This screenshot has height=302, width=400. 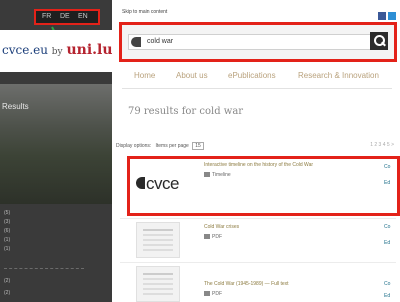 What do you see at coordinates (246, 284) in the screenshot?
I see `result-title: The Cold War (1945-1989) — Full text` at bounding box center [246, 284].